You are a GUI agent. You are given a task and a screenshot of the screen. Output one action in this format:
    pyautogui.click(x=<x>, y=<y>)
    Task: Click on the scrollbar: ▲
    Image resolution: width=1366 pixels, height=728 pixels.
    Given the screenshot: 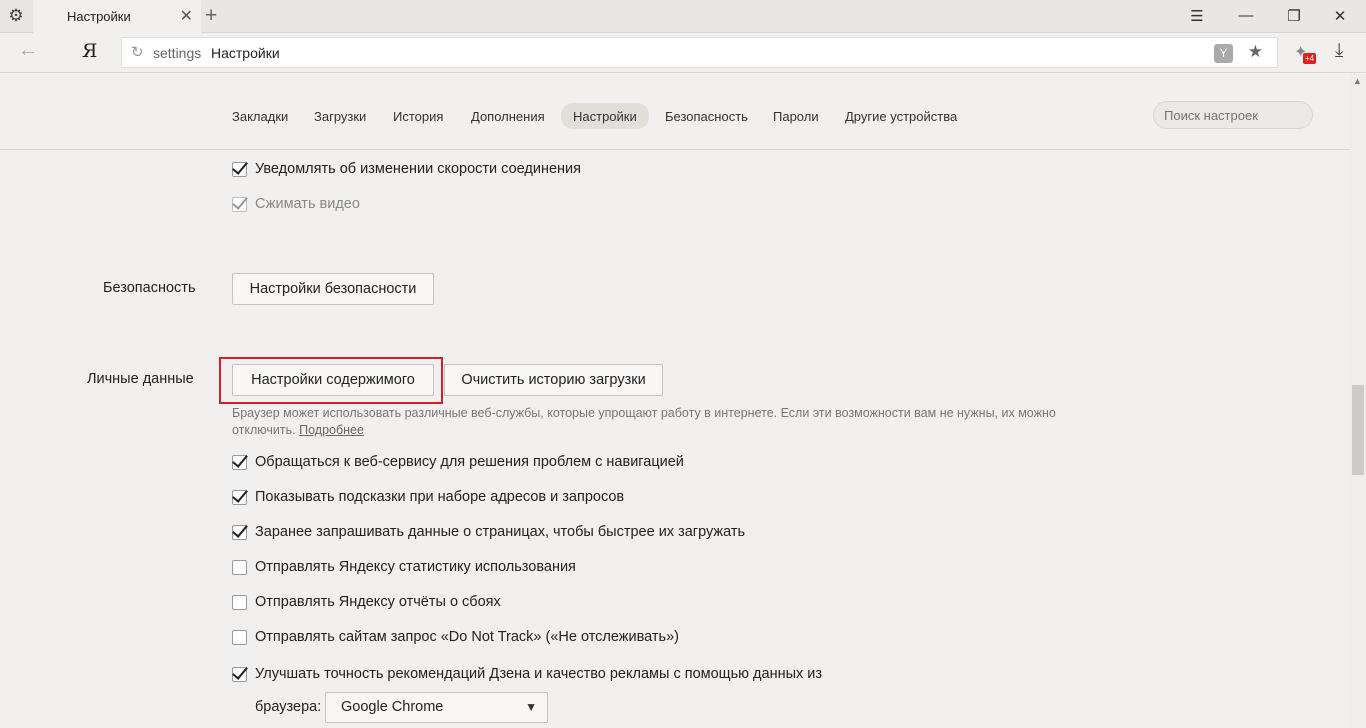 What is the action you would take?
    pyautogui.click(x=1358, y=401)
    